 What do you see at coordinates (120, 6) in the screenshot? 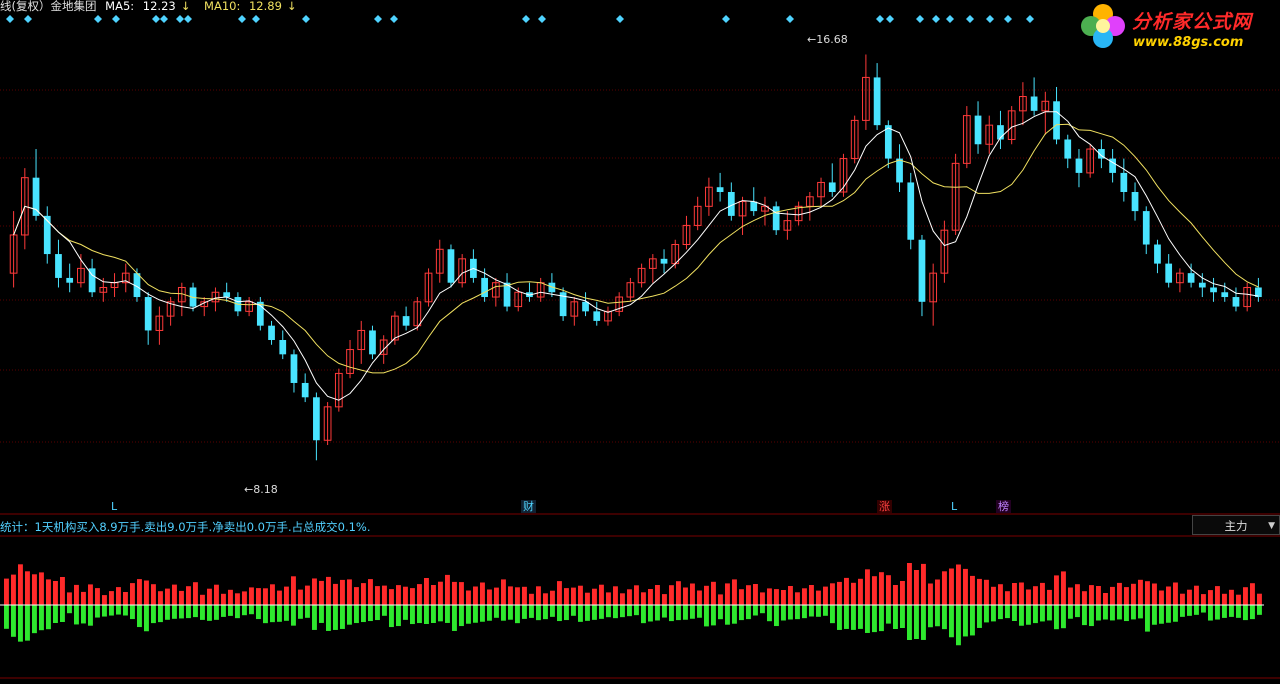
I see `ma5-label-text: MA5:` at bounding box center [120, 6].